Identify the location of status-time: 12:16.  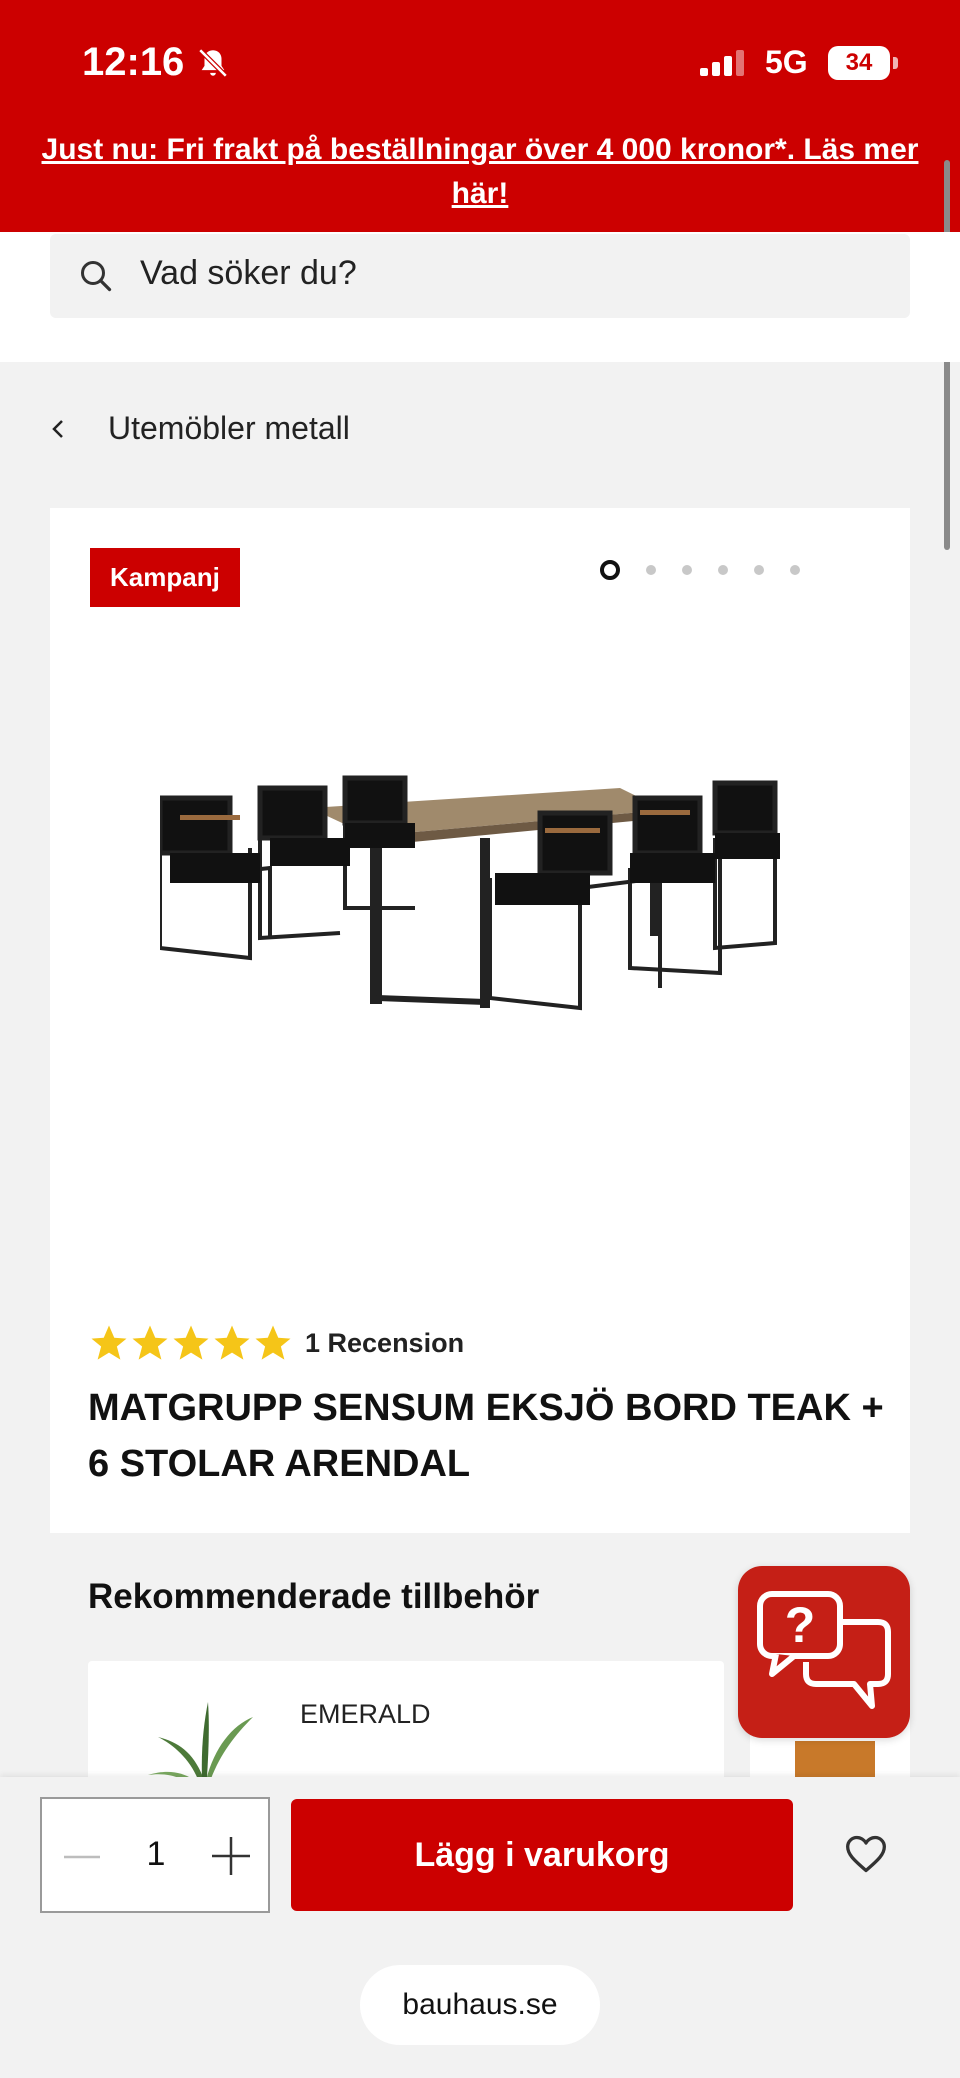
(133, 62).